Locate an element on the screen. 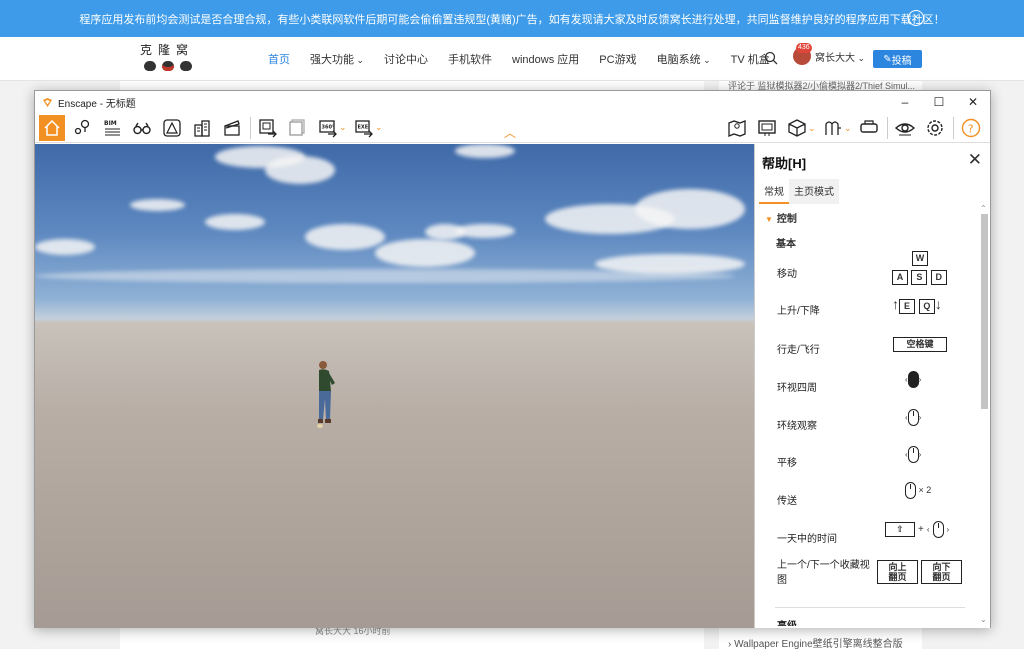 The image size is (1024, 649). post-button: ✎ 投稿 is located at coordinates (897, 59).